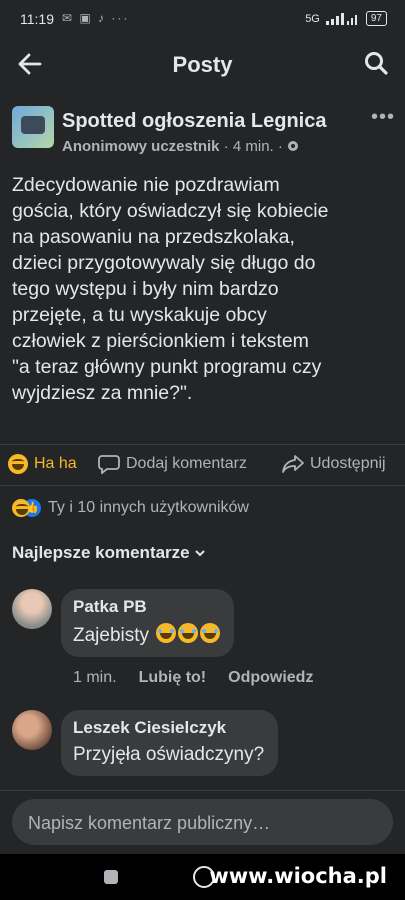 Image resolution: width=405 pixels, height=900 pixels. What do you see at coordinates (170, 743) in the screenshot?
I see `comment-bubble: Leszek Ciesielczyk Przyjęła oświadczyny?` at bounding box center [170, 743].